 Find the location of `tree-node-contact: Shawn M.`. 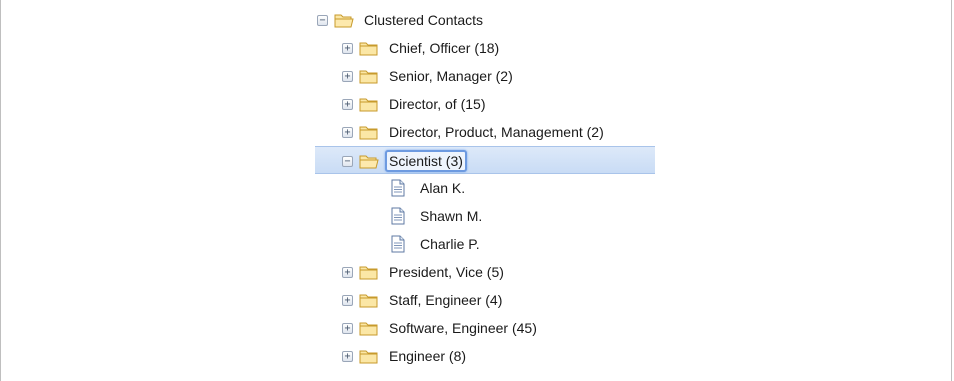

tree-node-contact: Shawn M. is located at coordinates (438, 216).